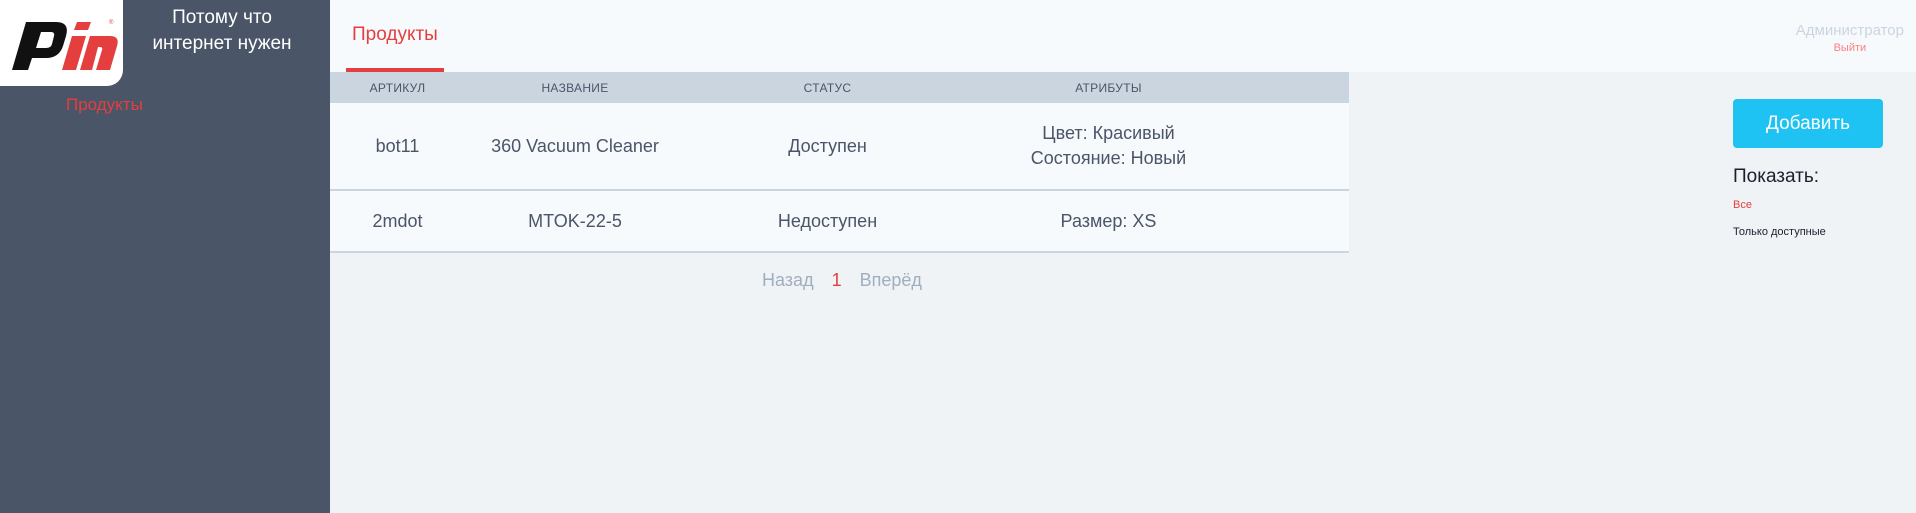 This screenshot has height=513, width=1916. I want to click on brand-tagline: Потому что интернет нужен, so click(222, 30).